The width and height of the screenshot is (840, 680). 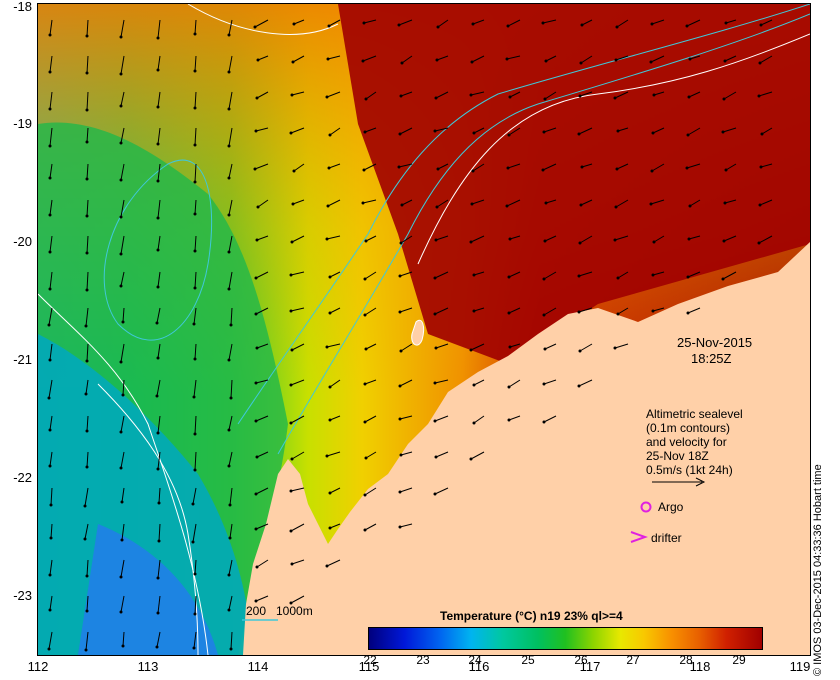 I want to click on x-tick-label: 113, so click(x=148, y=666).